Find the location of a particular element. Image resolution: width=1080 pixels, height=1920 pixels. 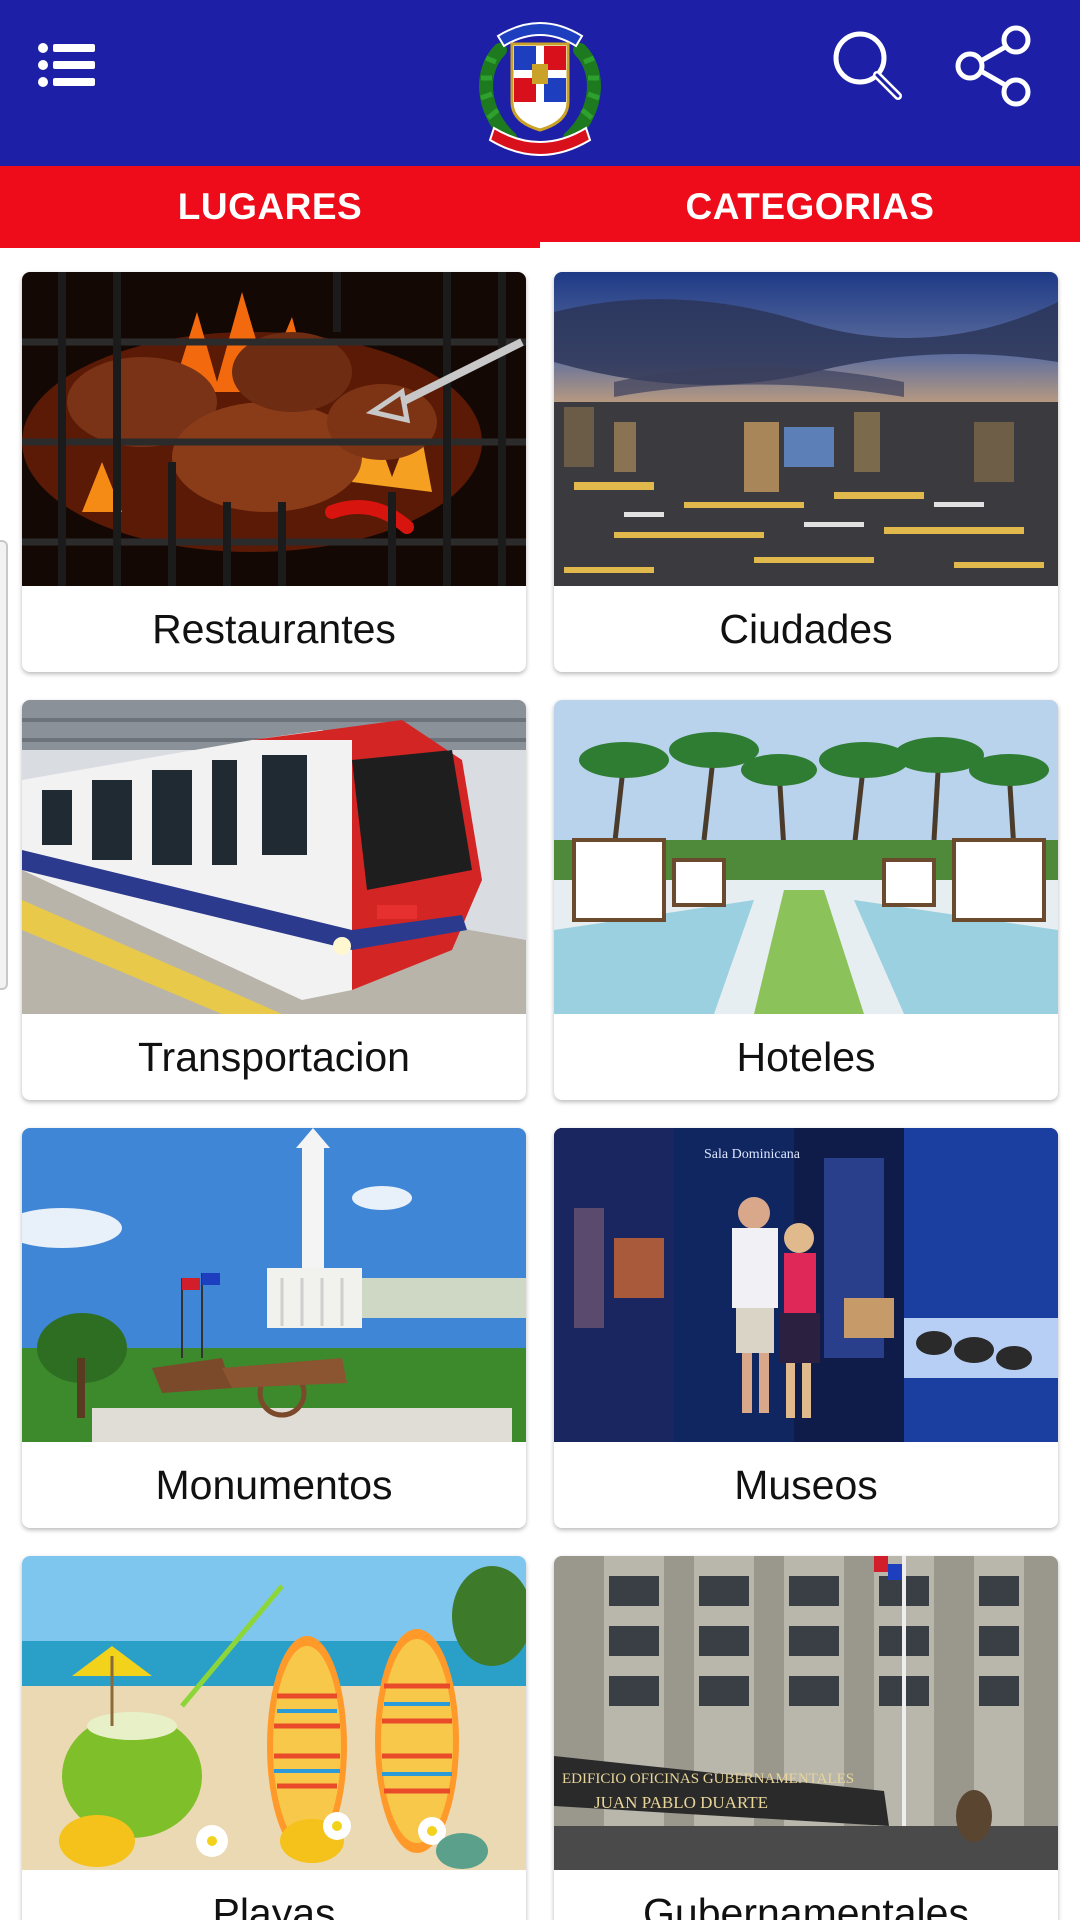

category-card-ciudades: Ciudades is located at coordinates (806, 472).